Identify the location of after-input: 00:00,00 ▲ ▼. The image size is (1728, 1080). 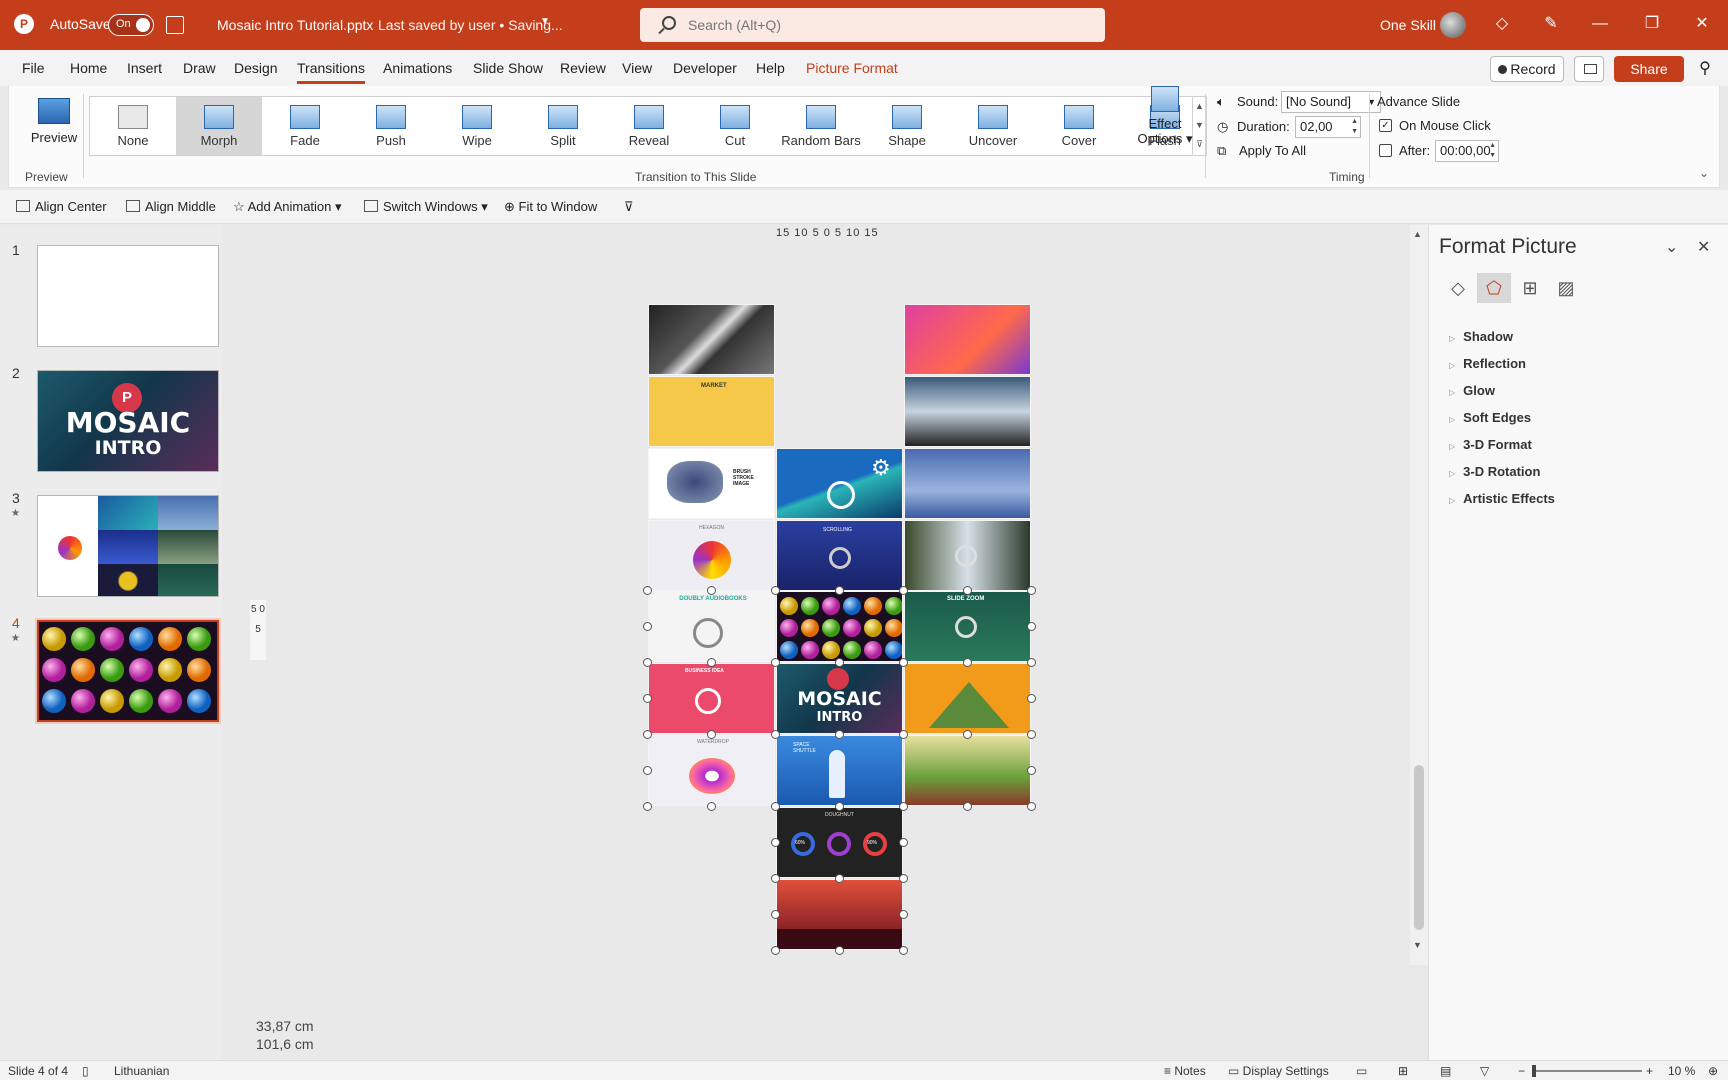
(1467, 151).